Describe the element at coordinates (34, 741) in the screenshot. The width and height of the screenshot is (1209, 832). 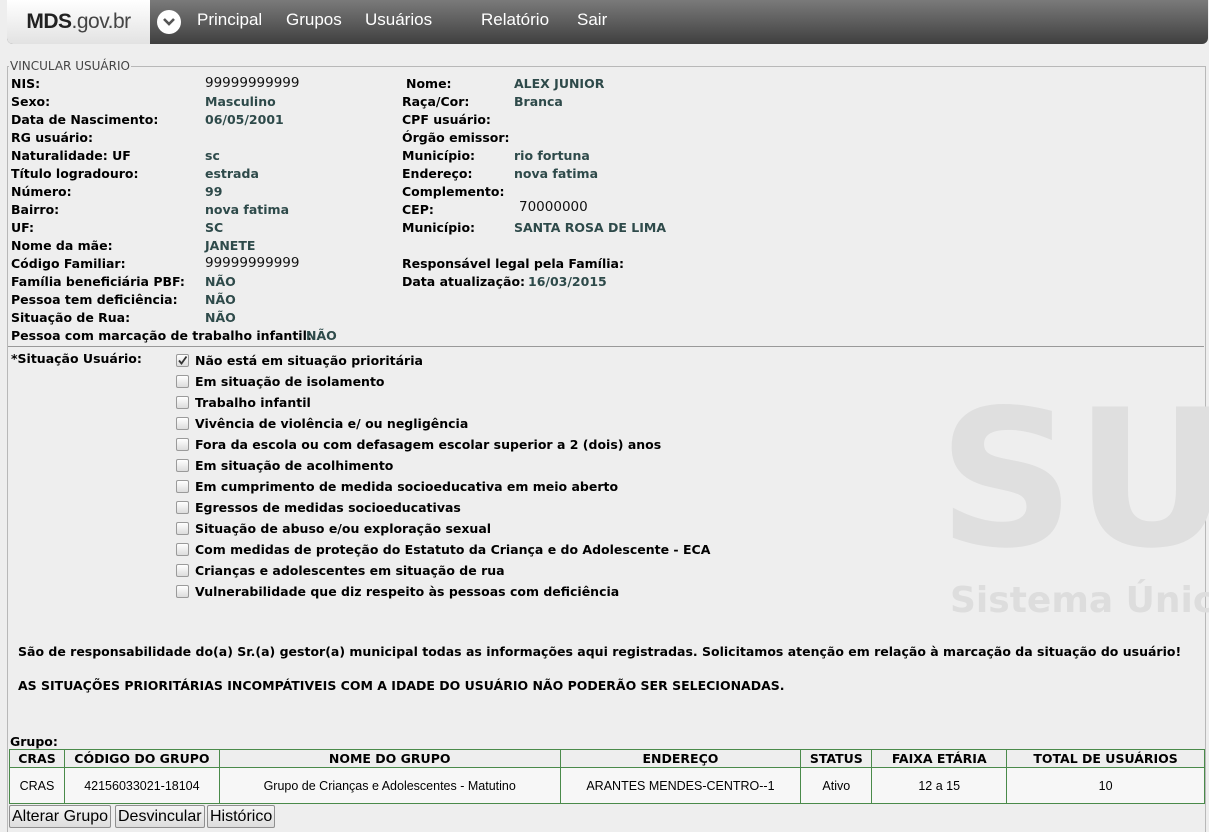
I see `label-grupo: Grupo:` at that location.